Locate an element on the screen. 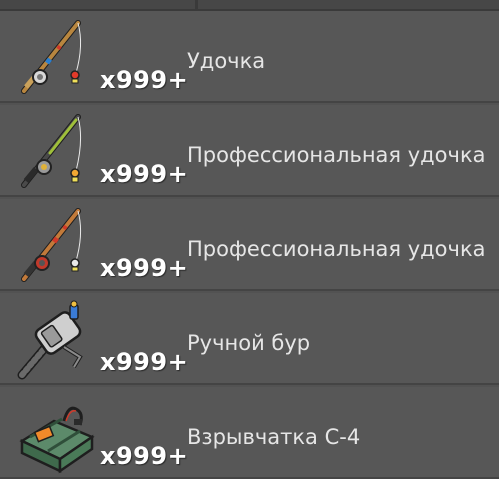  pro-fishing-rod-icon is located at coordinates (56, 151).